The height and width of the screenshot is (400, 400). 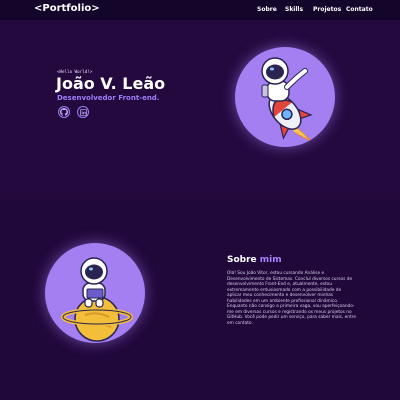 I want to click on hero-role: Desenvolvedor Front-end., so click(x=108, y=98).